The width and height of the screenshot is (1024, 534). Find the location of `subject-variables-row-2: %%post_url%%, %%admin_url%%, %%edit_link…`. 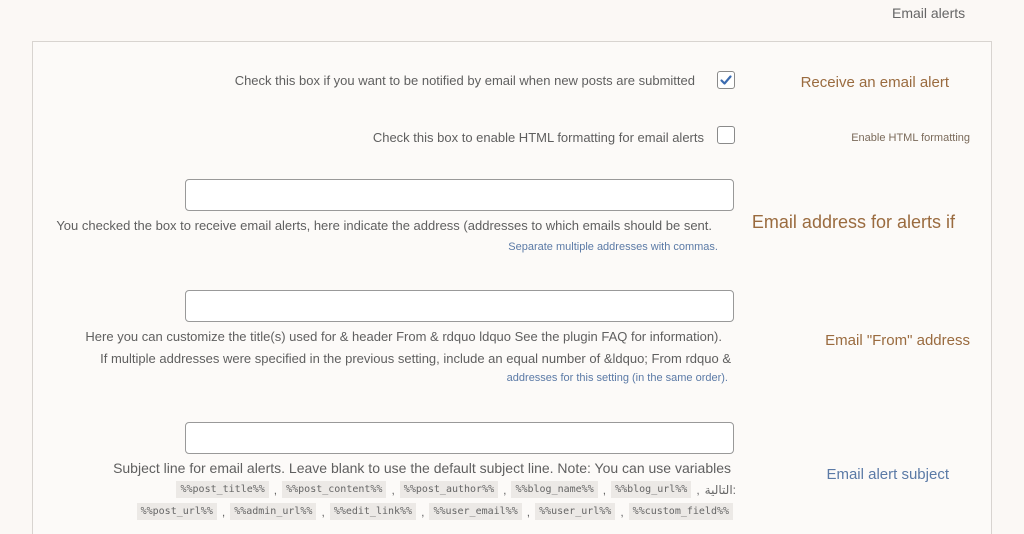

subject-variables-row-2: %%post_url%%, %%admin_url%%, %%edit_link… is located at coordinates (434, 511).